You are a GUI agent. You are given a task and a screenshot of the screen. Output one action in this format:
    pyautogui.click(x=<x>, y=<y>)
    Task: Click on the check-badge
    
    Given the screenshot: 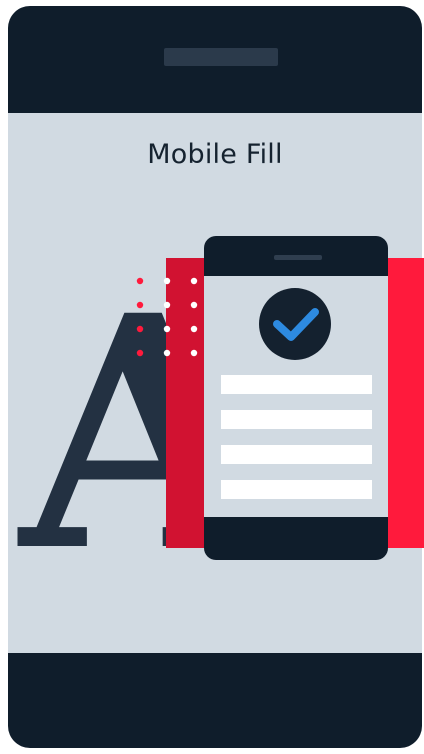 What is the action you would take?
    pyautogui.click(x=295, y=324)
    